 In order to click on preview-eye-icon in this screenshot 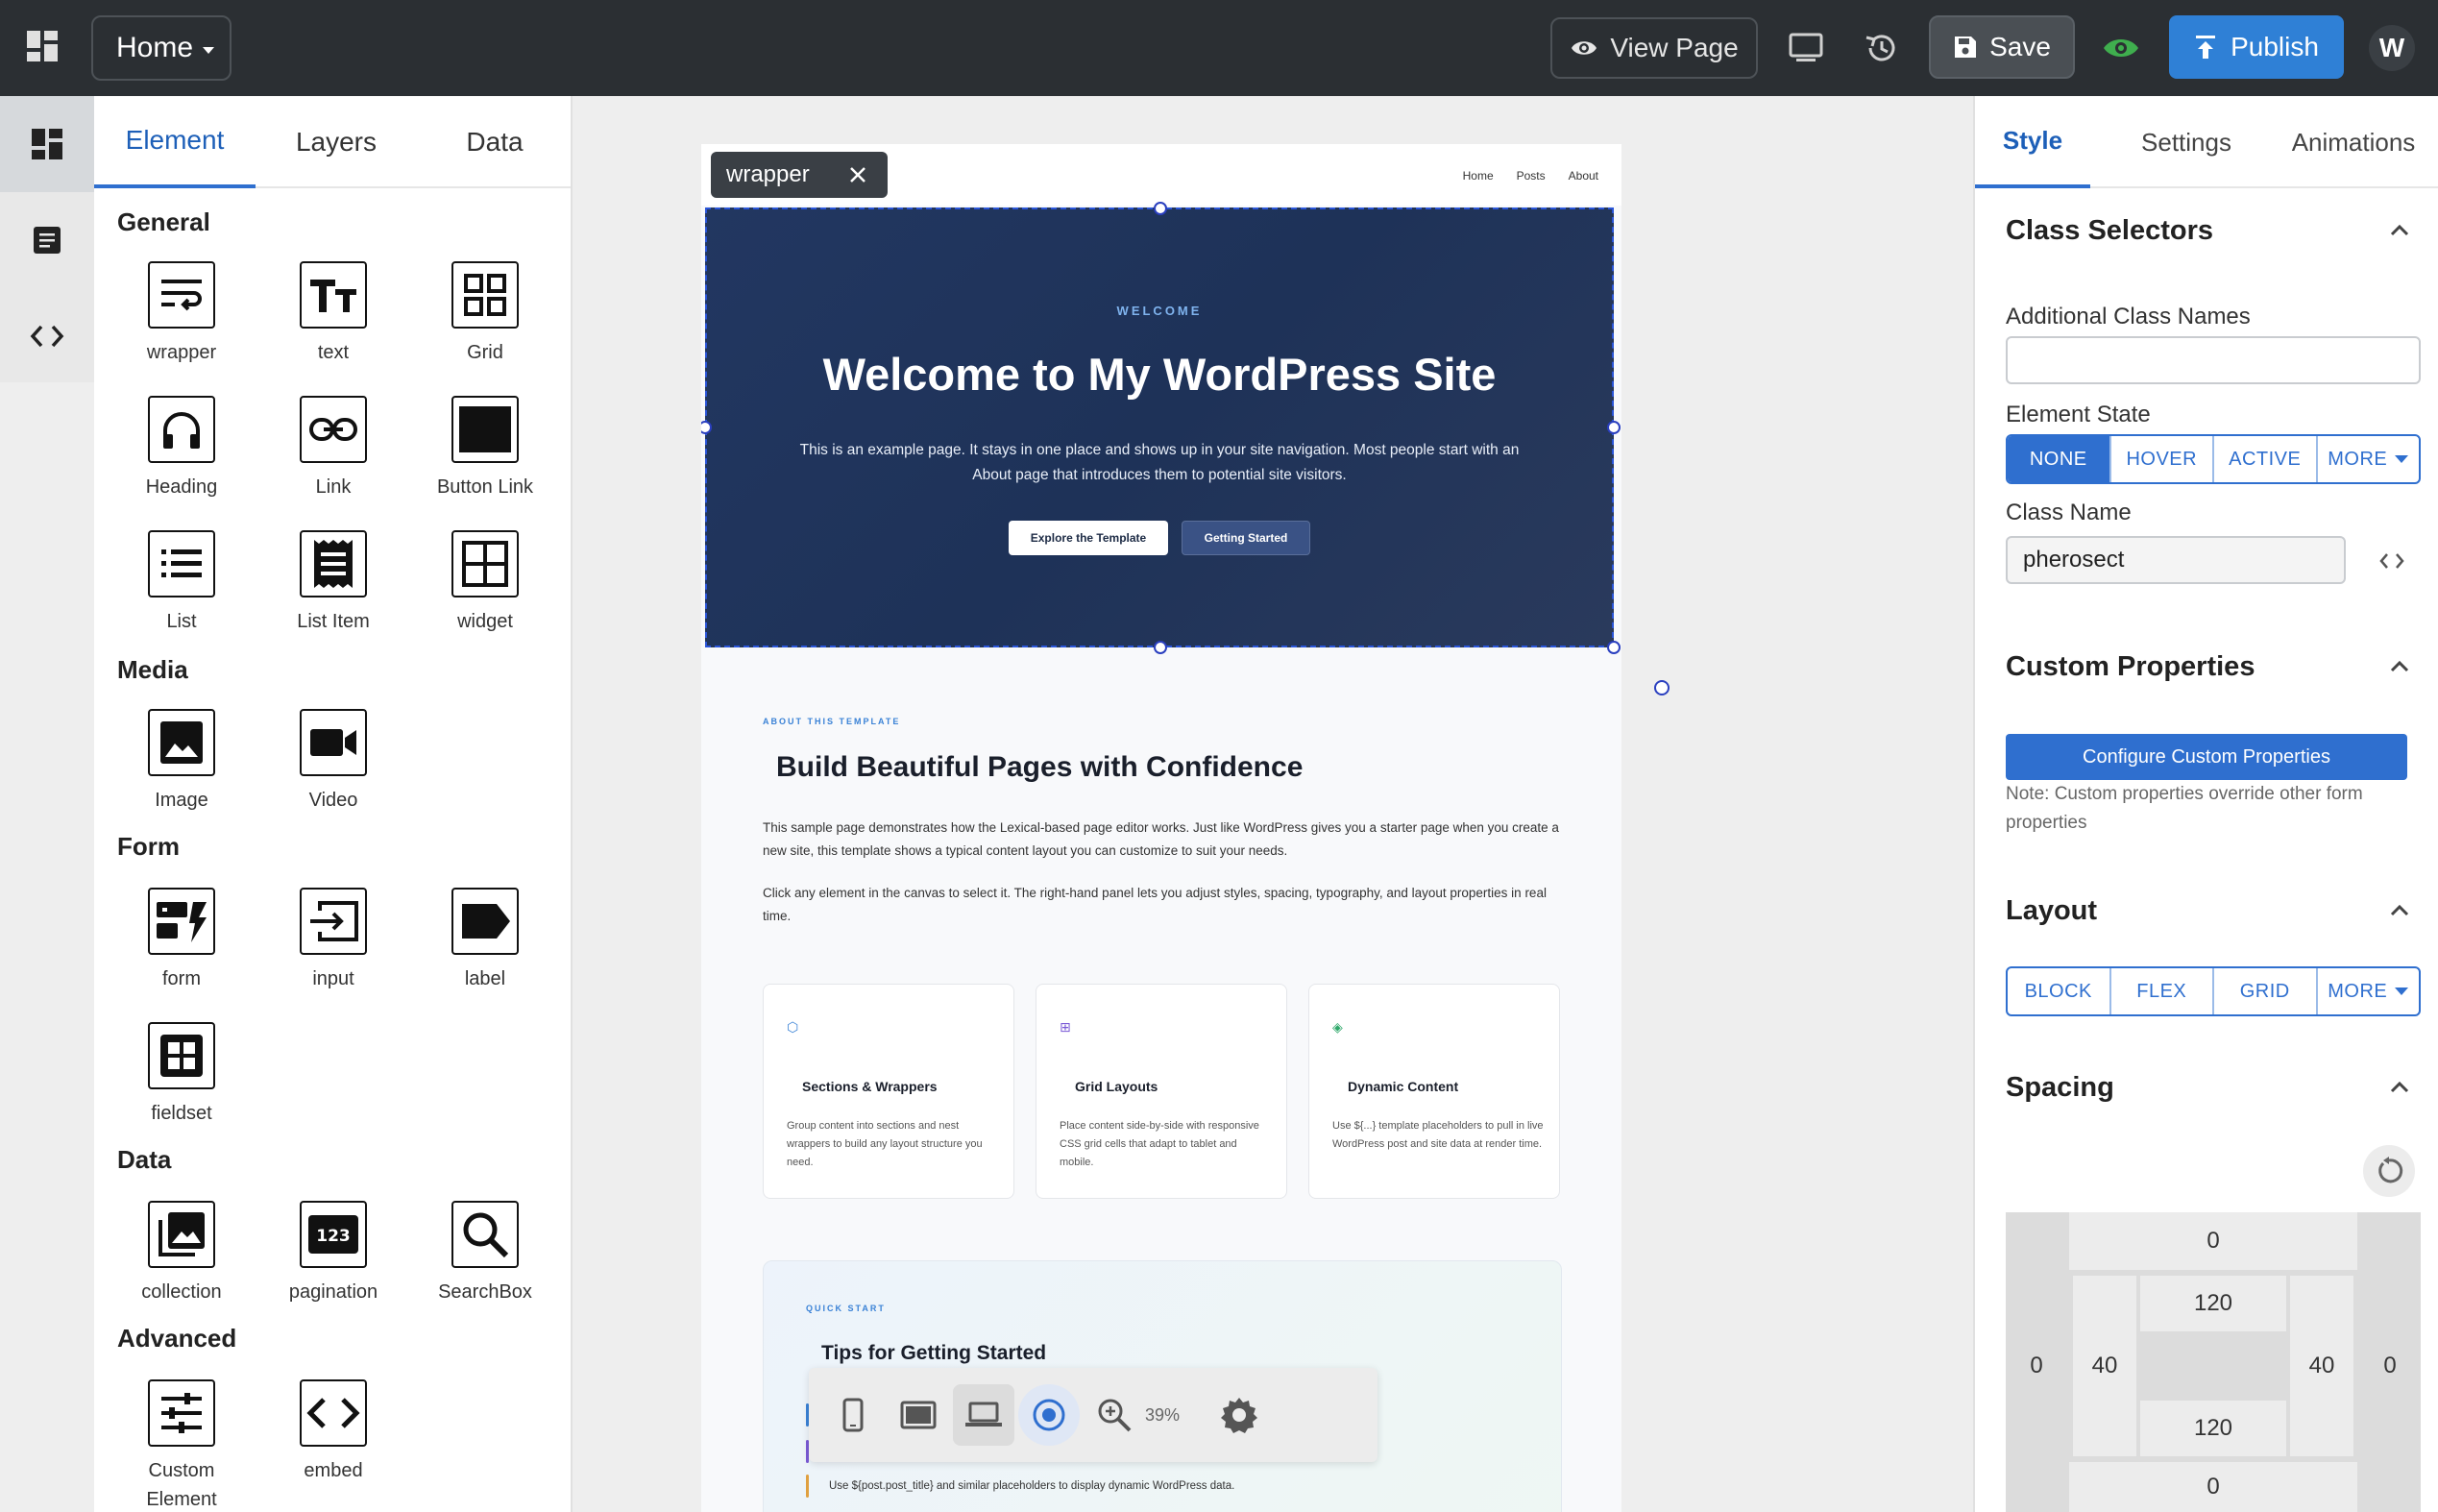, I will do `click(2121, 48)`.